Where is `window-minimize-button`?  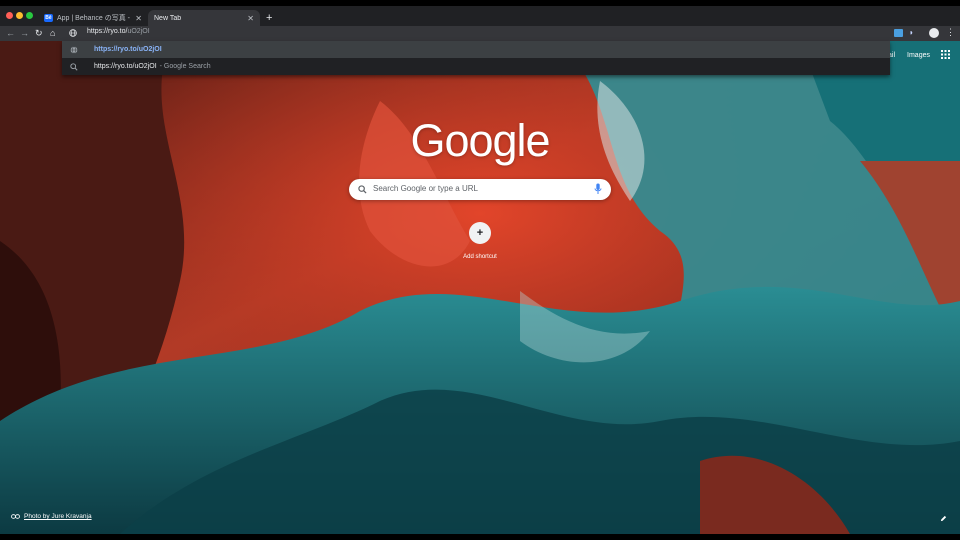
window-minimize-button is located at coordinates (19, 15).